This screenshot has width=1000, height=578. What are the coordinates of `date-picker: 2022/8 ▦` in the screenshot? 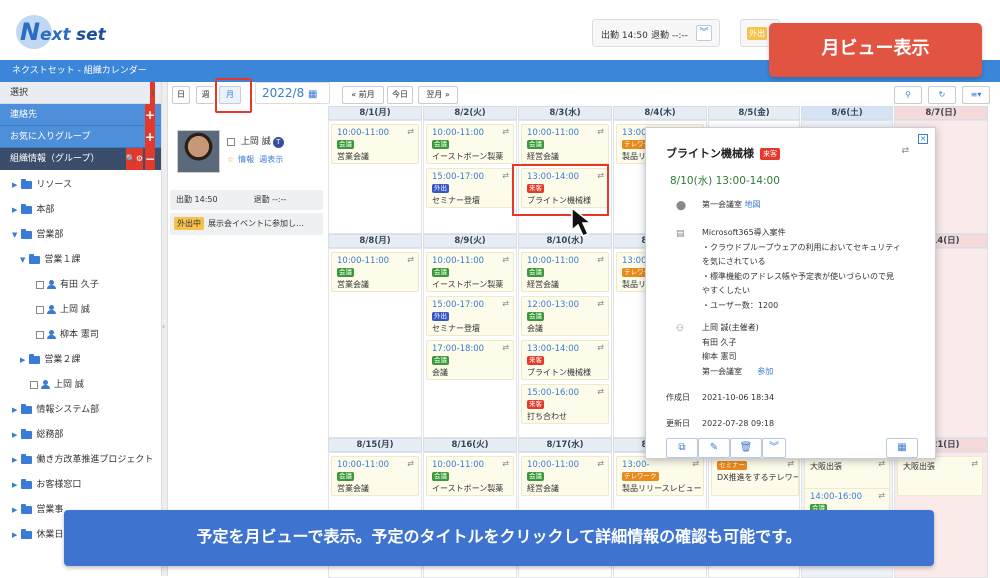 It's located at (292, 93).